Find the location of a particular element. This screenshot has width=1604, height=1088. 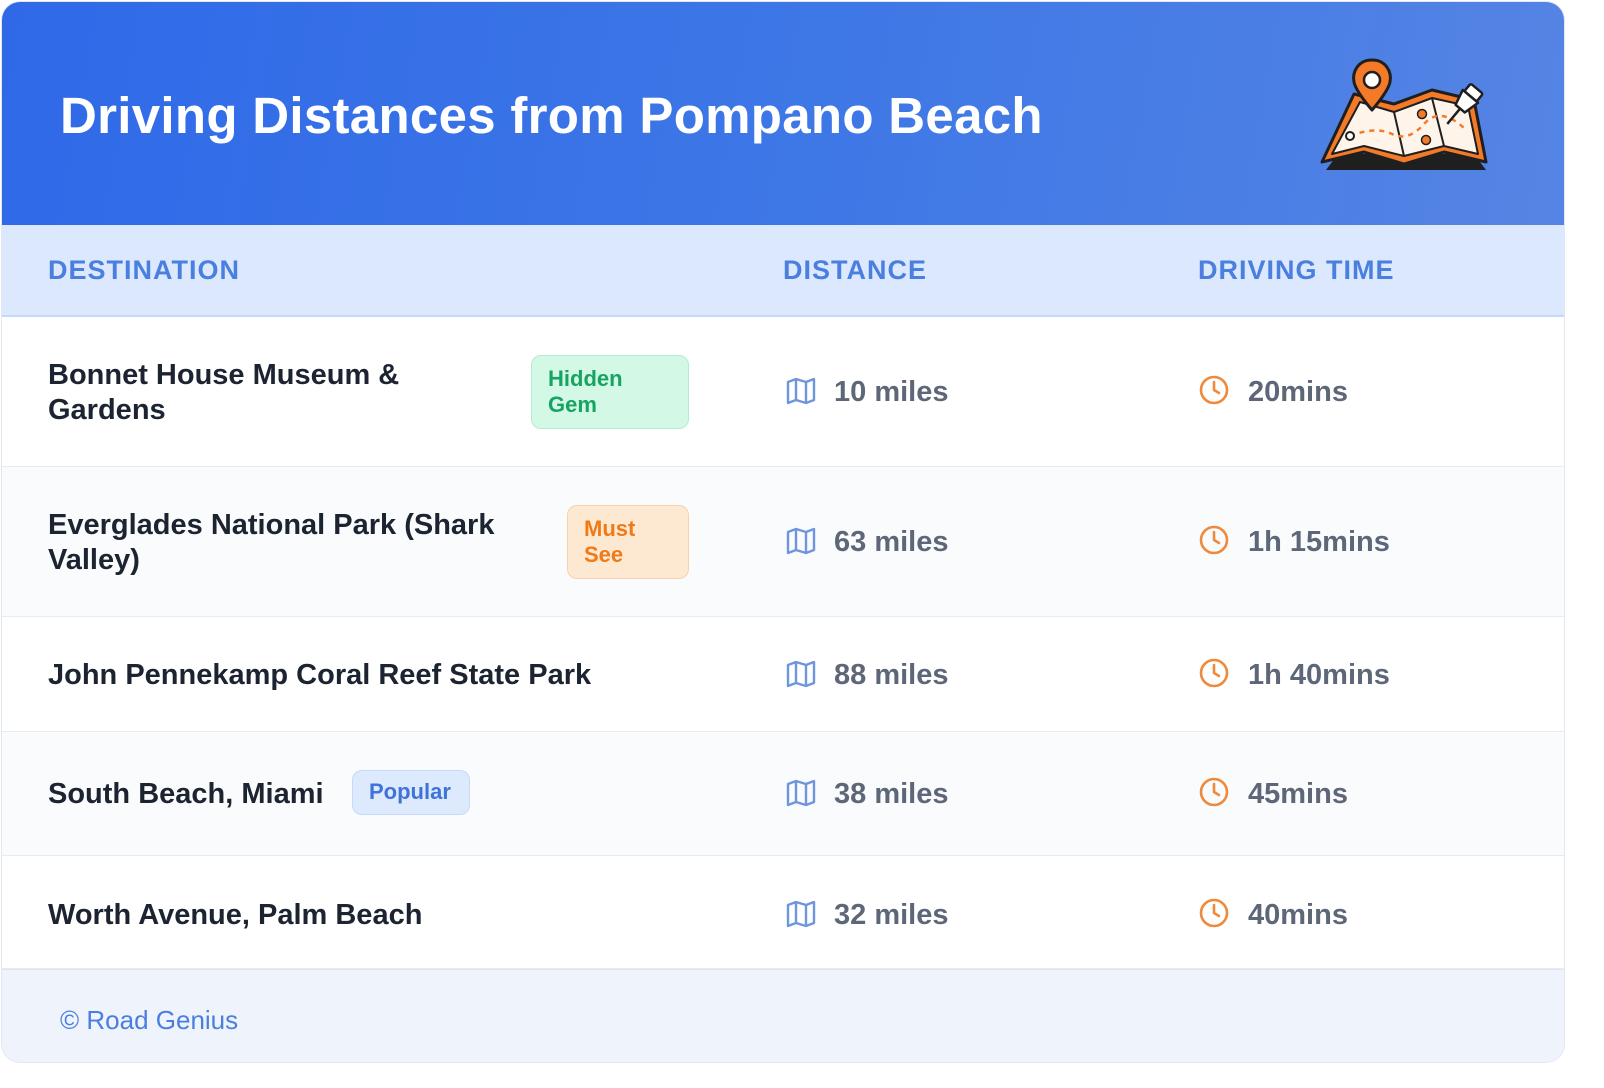

popular-badge: Popular is located at coordinates (411, 792).